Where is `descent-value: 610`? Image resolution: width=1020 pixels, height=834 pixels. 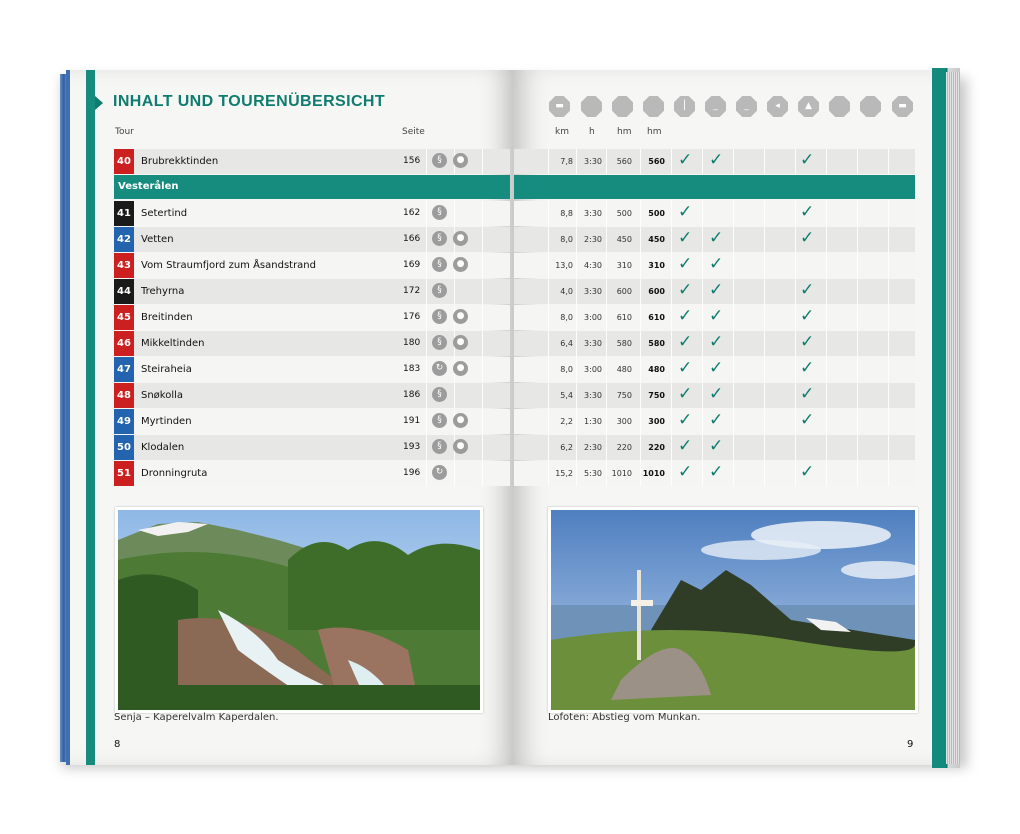
descent-value: 610 is located at coordinates (656, 317).